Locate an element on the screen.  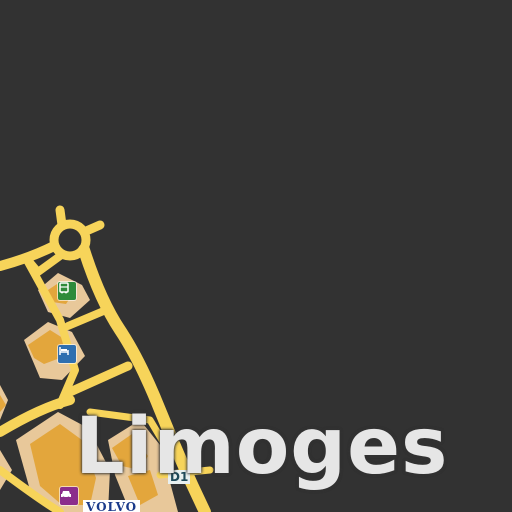
bus-station-icon is located at coordinates (67, 291).